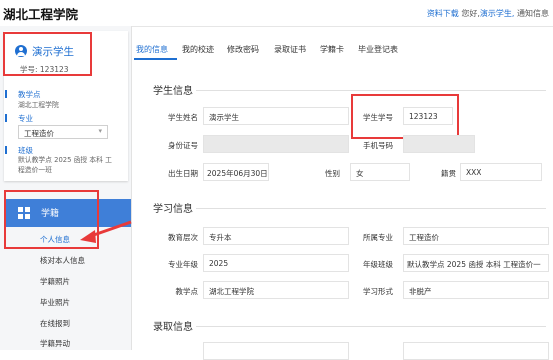 The height and width of the screenshot is (360, 553). Describe the element at coordinates (243, 49) in the screenshot. I see `tab-change-password: 修改密码` at that location.